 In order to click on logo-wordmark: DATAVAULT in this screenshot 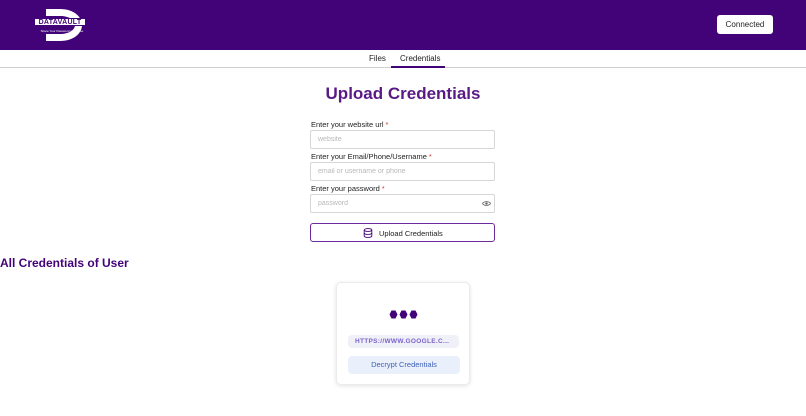, I will do `click(60, 22)`.